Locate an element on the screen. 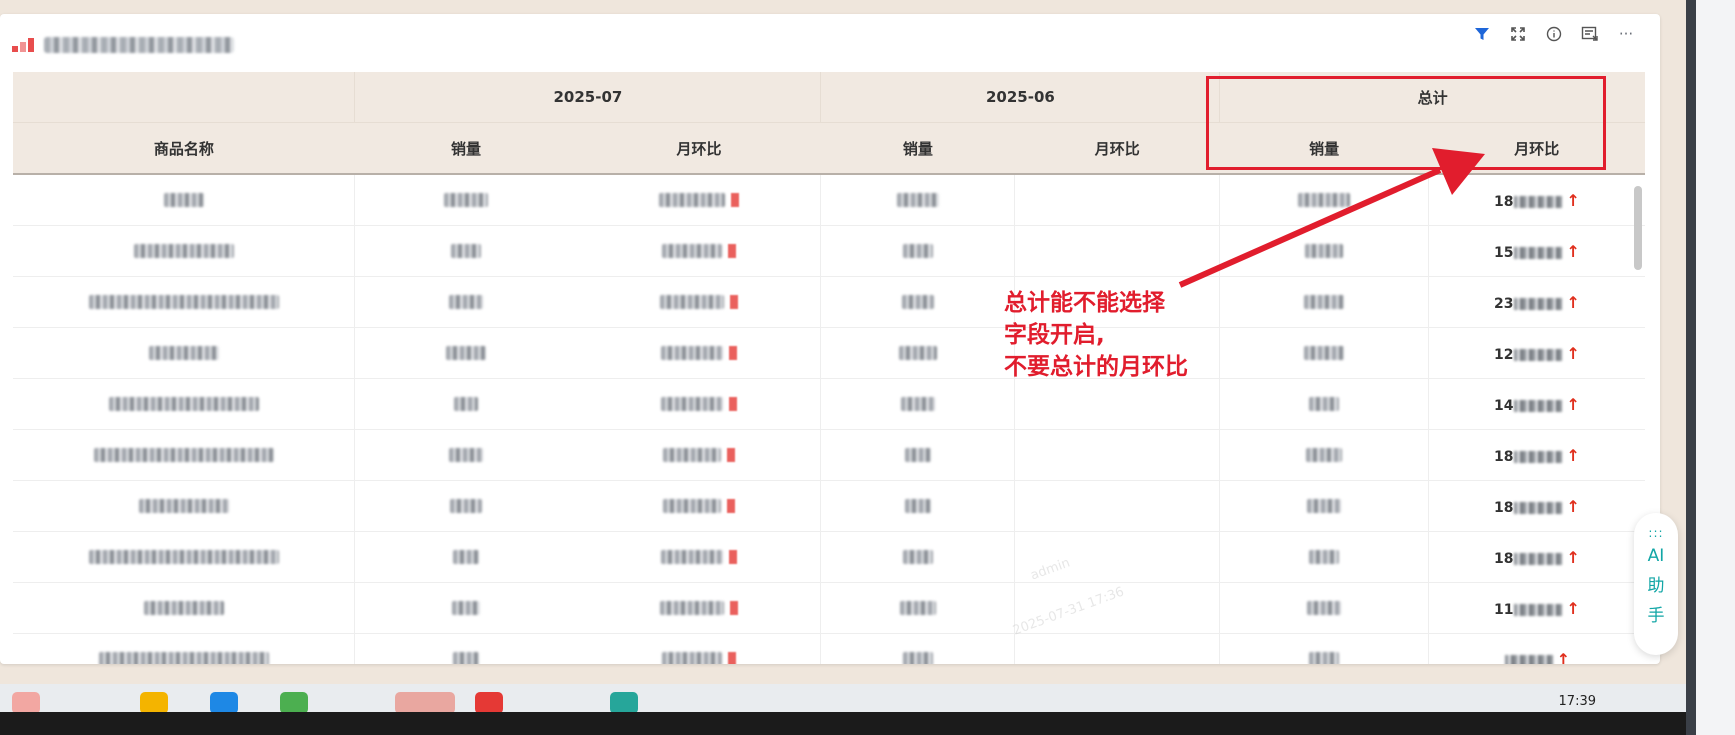  ai-assistant-label-ai: AI is located at coordinates (1656, 556).